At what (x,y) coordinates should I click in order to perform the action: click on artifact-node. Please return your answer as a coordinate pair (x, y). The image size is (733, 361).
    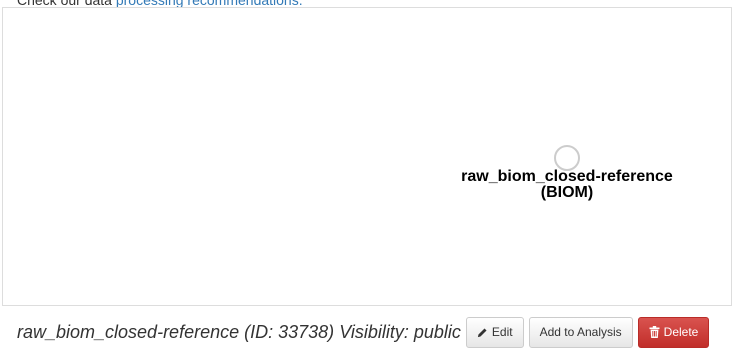
    Looking at the image, I should click on (567, 158).